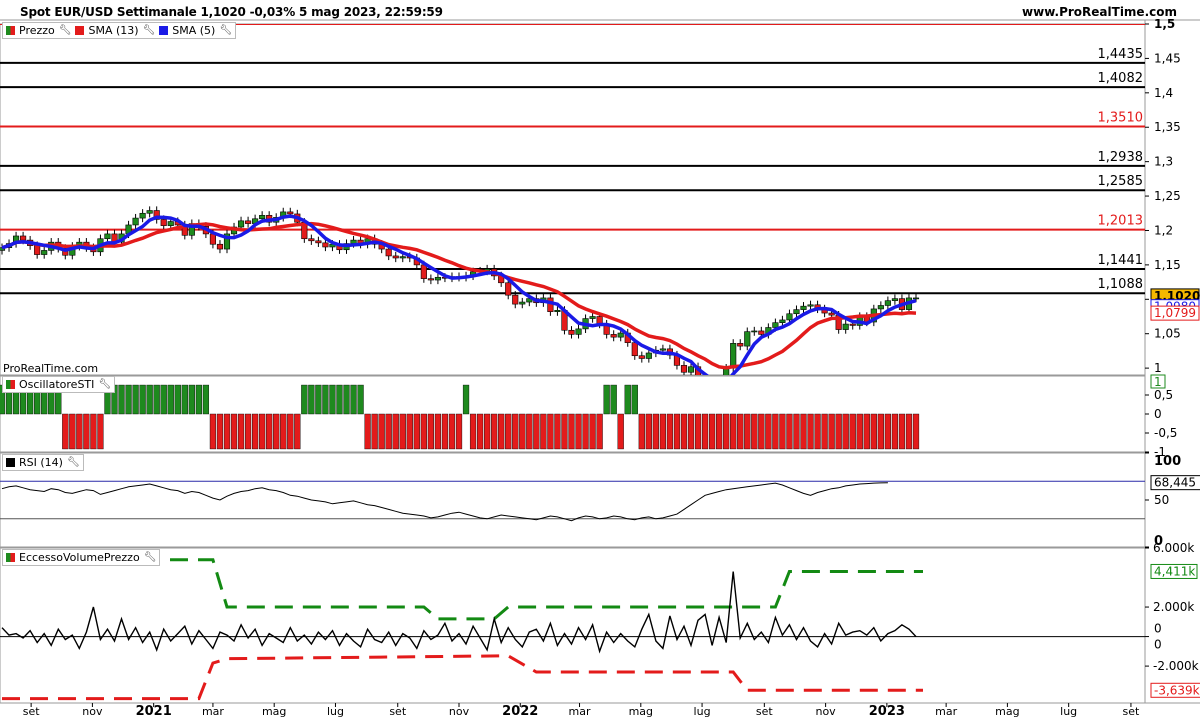 This screenshot has width=1200, height=720. I want to click on evp-legend-label: EccessoVolumePrezzo, so click(79, 557).